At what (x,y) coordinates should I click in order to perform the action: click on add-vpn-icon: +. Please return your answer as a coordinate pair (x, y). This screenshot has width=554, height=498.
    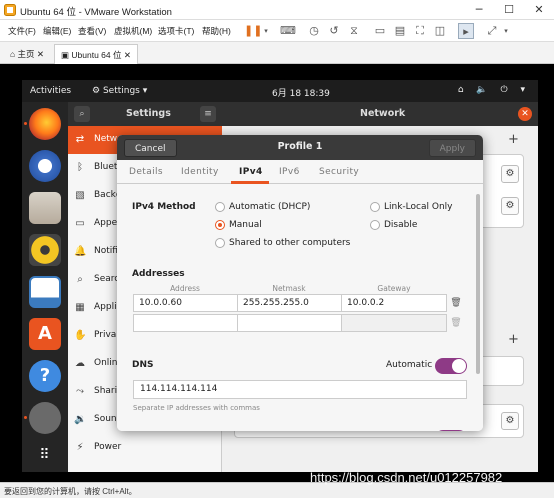
    Looking at the image, I should click on (513, 339).